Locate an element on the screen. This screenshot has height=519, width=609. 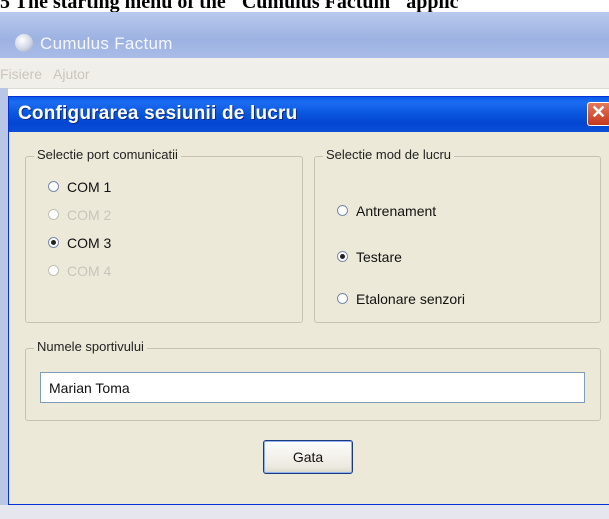
app-frame-left is located at coordinates (4, 303).